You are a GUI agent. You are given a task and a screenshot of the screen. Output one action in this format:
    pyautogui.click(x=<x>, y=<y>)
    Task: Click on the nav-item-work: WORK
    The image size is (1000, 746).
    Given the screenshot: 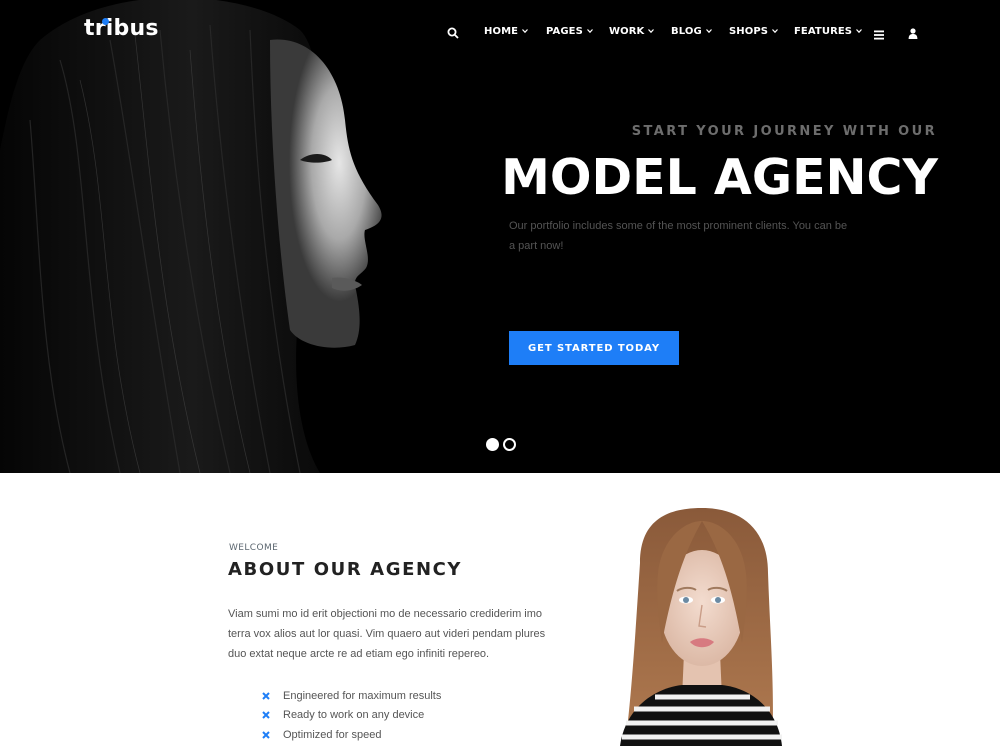 What is the action you would take?
    pyautogui.click(x=632, y=31)
    